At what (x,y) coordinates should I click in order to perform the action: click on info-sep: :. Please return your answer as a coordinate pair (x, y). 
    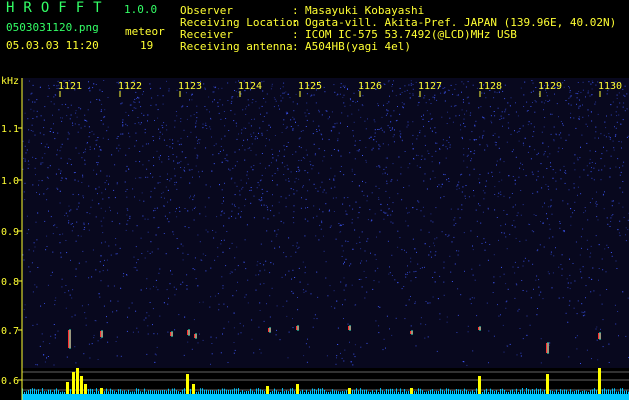
    Looking at the image, I should click on (295, 46).